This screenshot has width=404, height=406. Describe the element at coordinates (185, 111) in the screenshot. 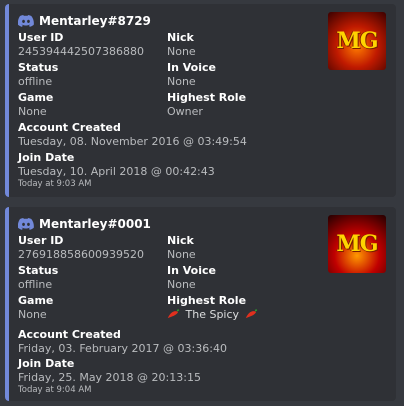

I see `field-value: Owner` at that location.